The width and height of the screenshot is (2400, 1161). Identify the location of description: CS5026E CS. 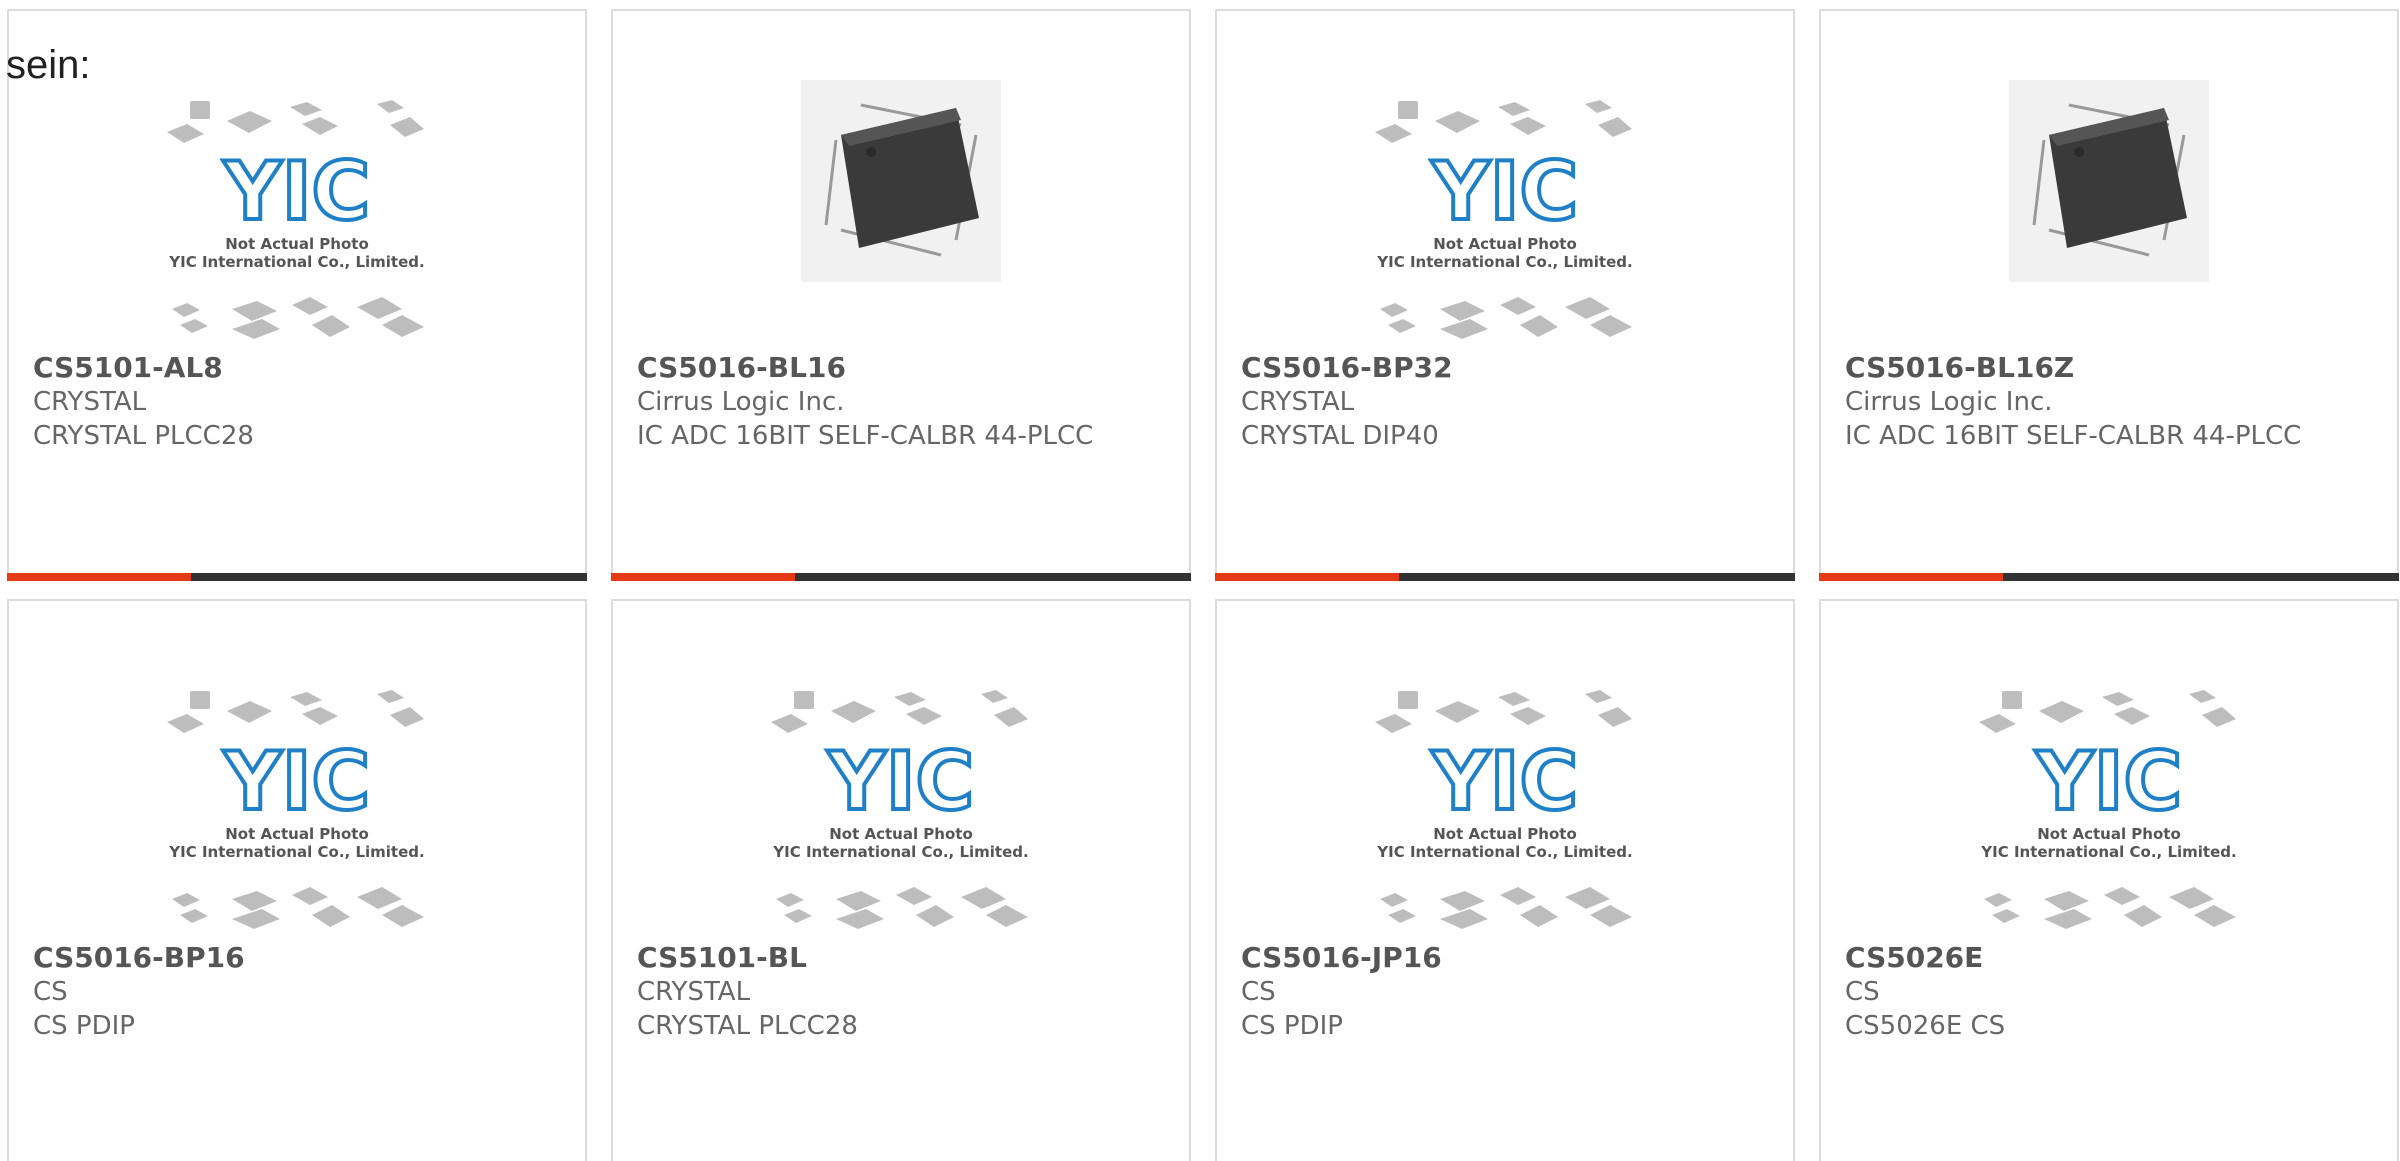
(1925, 1026).